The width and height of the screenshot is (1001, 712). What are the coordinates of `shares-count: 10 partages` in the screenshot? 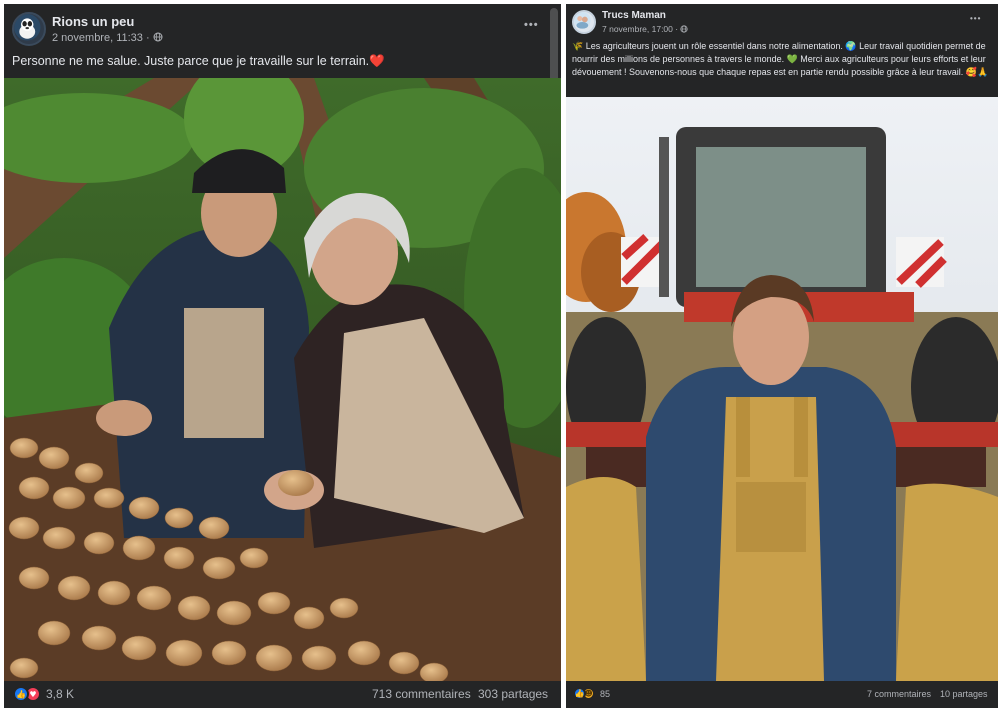 It's located at (964, 694).